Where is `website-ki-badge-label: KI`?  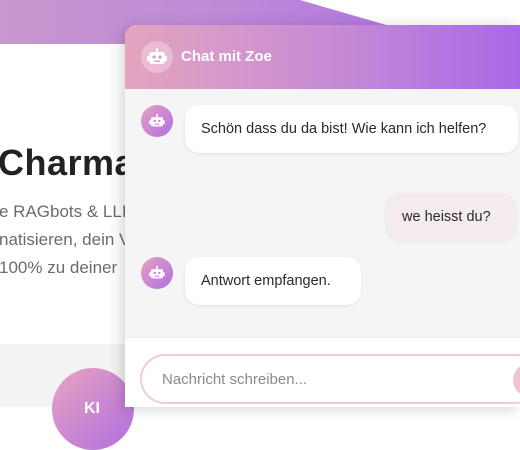 website-ki-badge-label: KI is located at coordinates (92, 408).